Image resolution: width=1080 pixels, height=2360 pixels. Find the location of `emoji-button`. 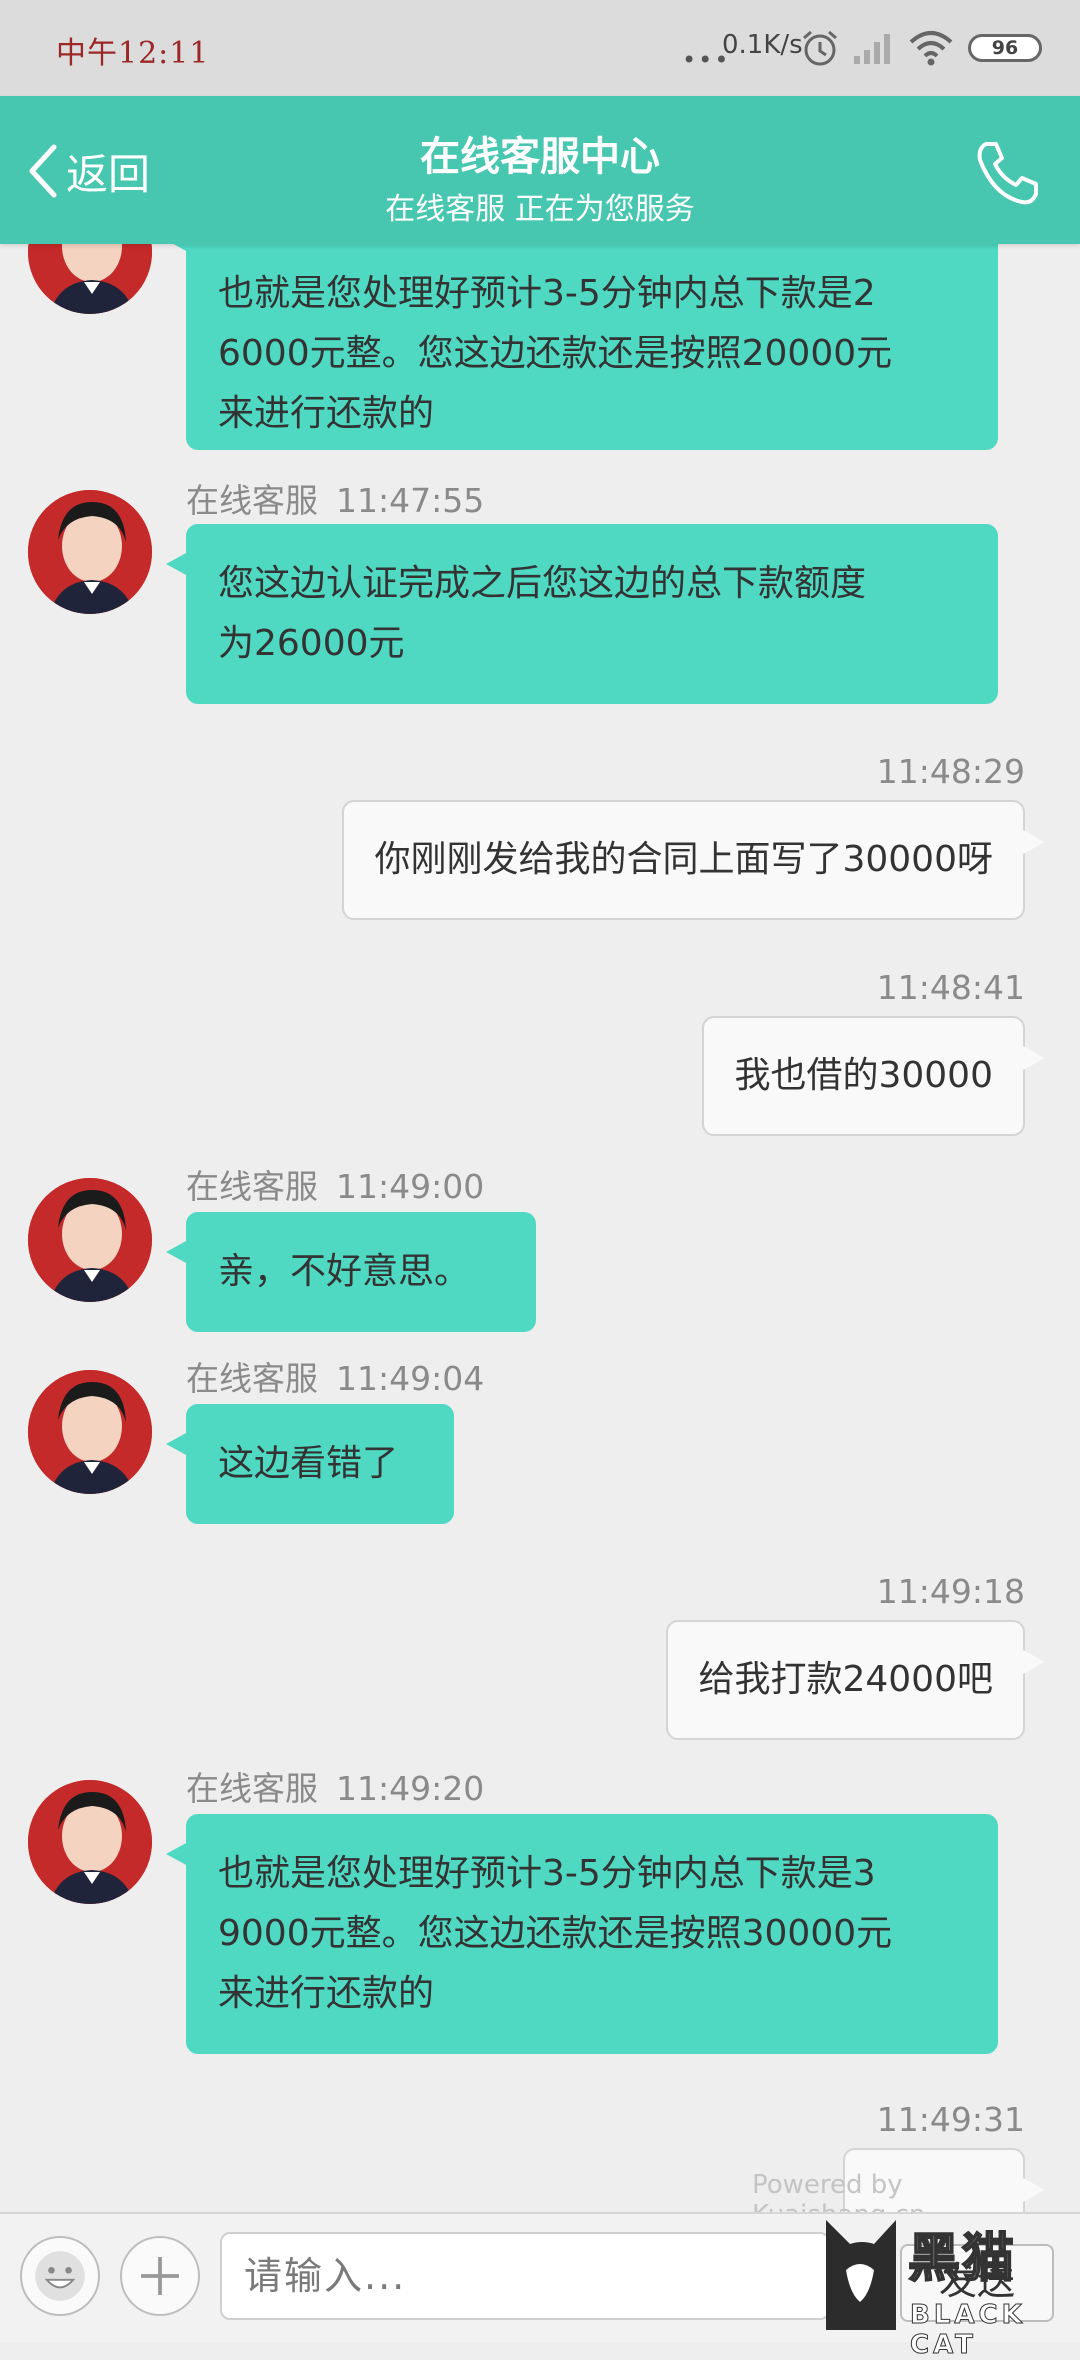

emoji-button is located at coordinates (60, 2276).